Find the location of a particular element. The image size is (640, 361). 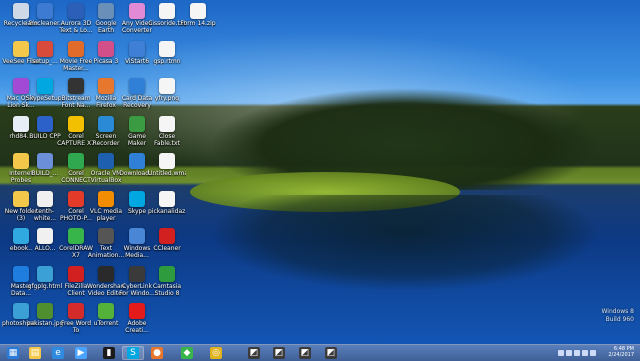

media-player-button: ▶ is located at coordinates (81, 353).